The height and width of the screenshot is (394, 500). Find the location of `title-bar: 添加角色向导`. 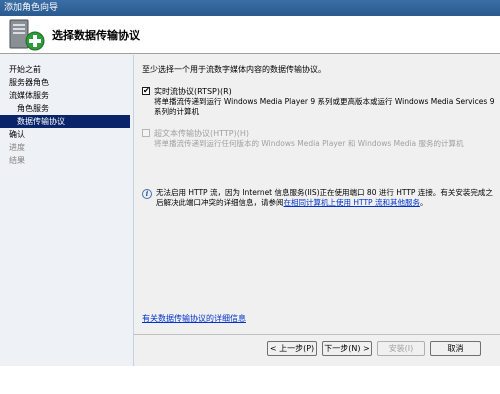

title-bar: 添加角色向导 is located at coordinates (250, 8).